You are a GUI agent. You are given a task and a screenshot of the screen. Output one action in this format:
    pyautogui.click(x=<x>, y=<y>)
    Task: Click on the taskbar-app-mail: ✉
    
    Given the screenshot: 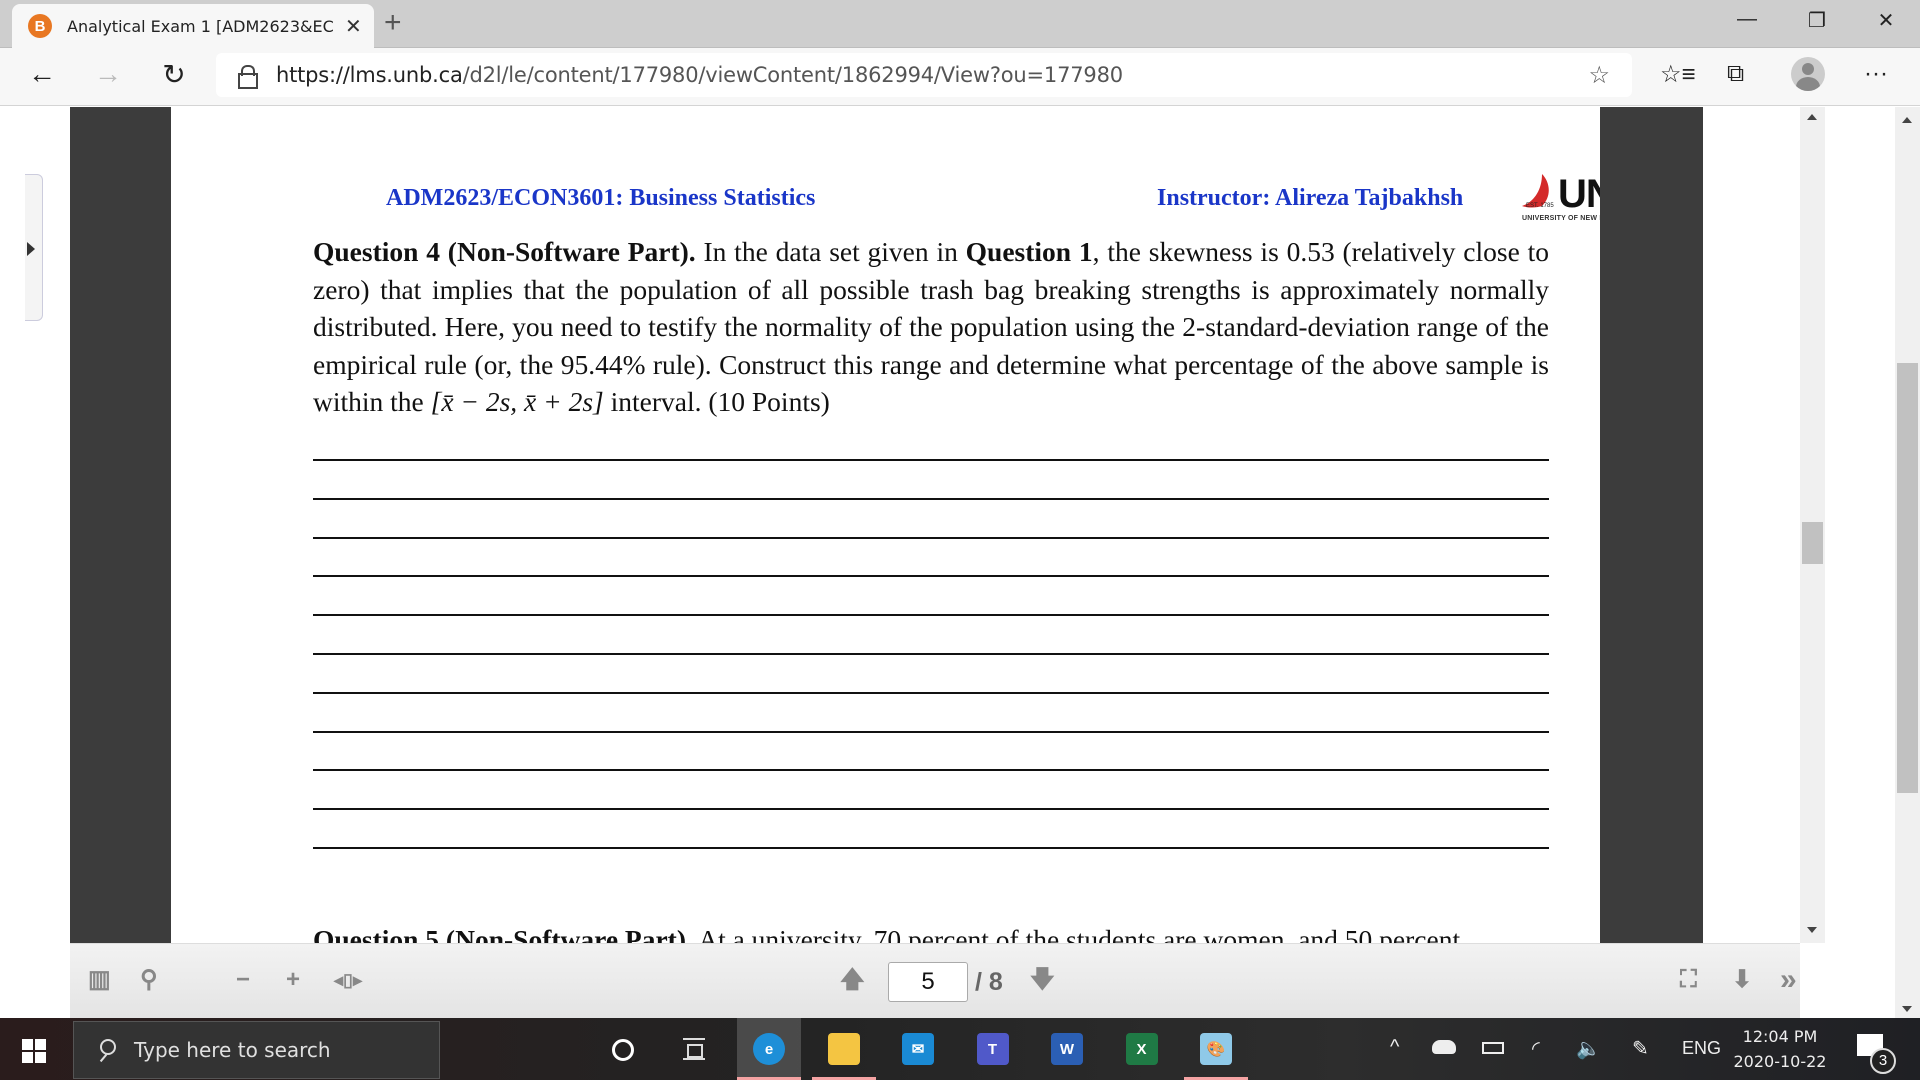 What is the action you would take?
    pyautogui.click(x=918, y=1049)
    